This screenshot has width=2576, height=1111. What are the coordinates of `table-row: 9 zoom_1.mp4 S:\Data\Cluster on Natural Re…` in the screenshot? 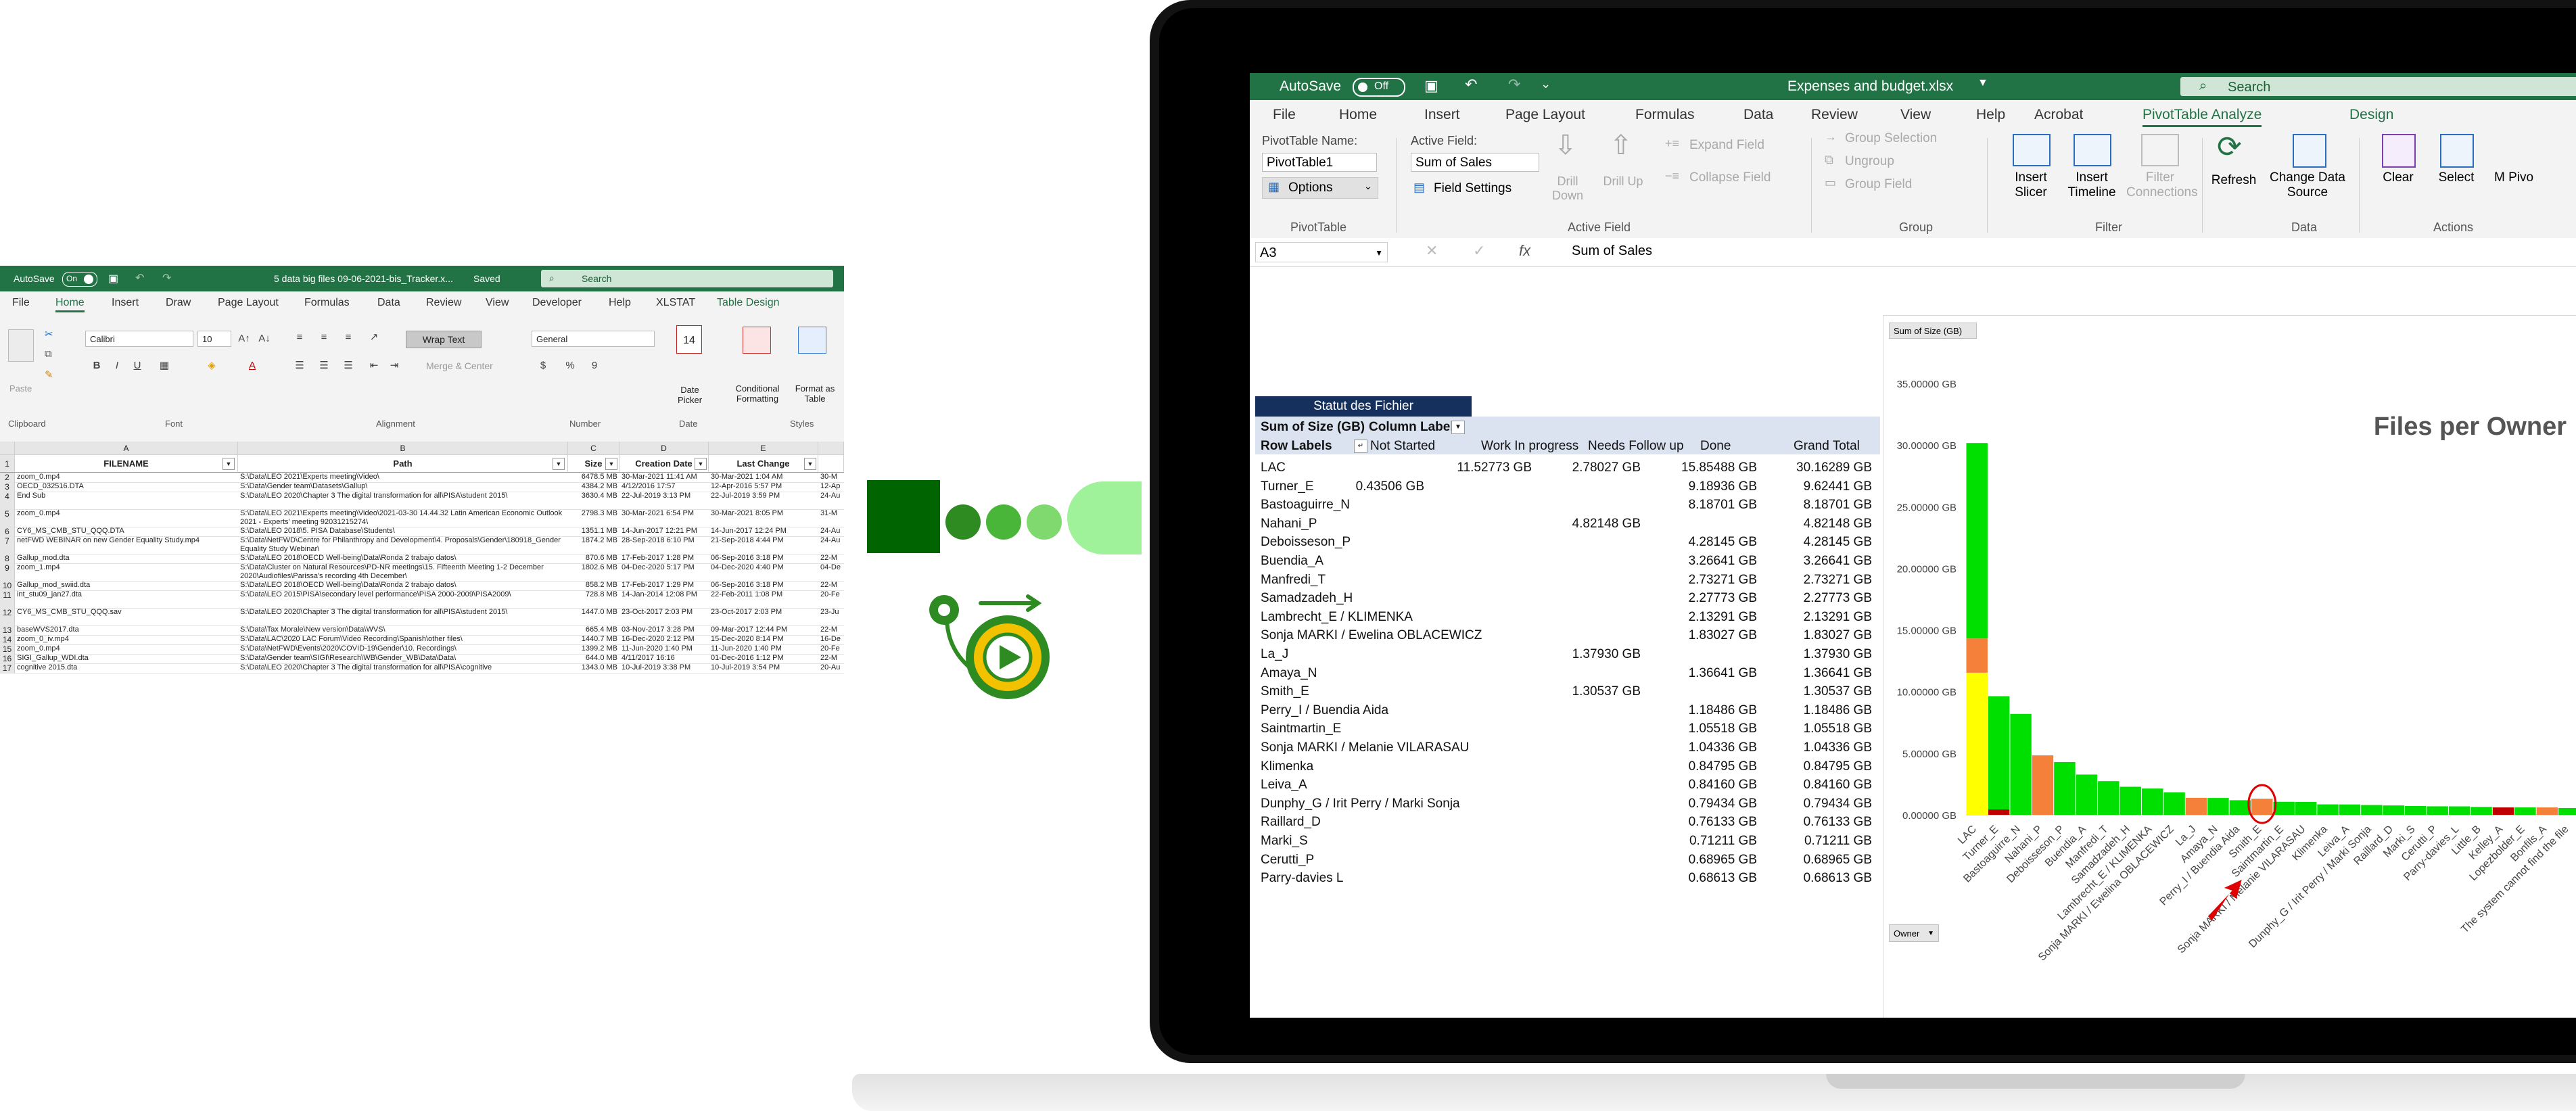 It's located at (422, 573).